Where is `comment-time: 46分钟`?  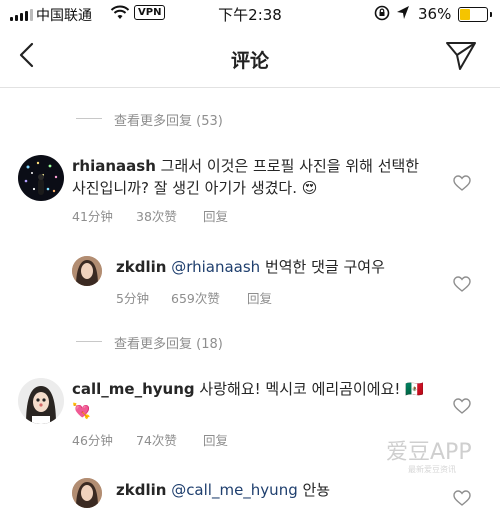 comment-time: 46分钟 is located at coordinates (92, 440).